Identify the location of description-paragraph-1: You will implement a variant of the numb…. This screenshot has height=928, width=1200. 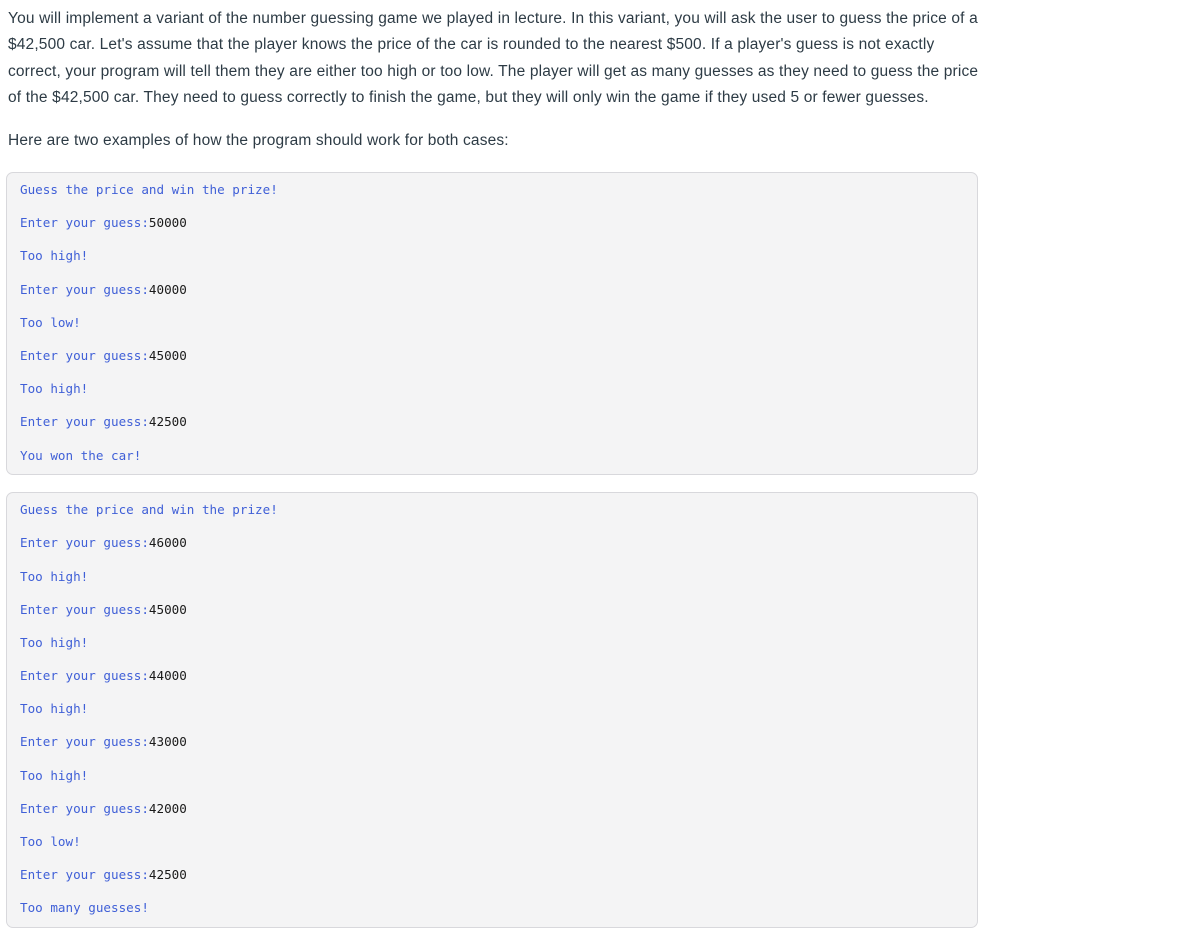
(493, 58).